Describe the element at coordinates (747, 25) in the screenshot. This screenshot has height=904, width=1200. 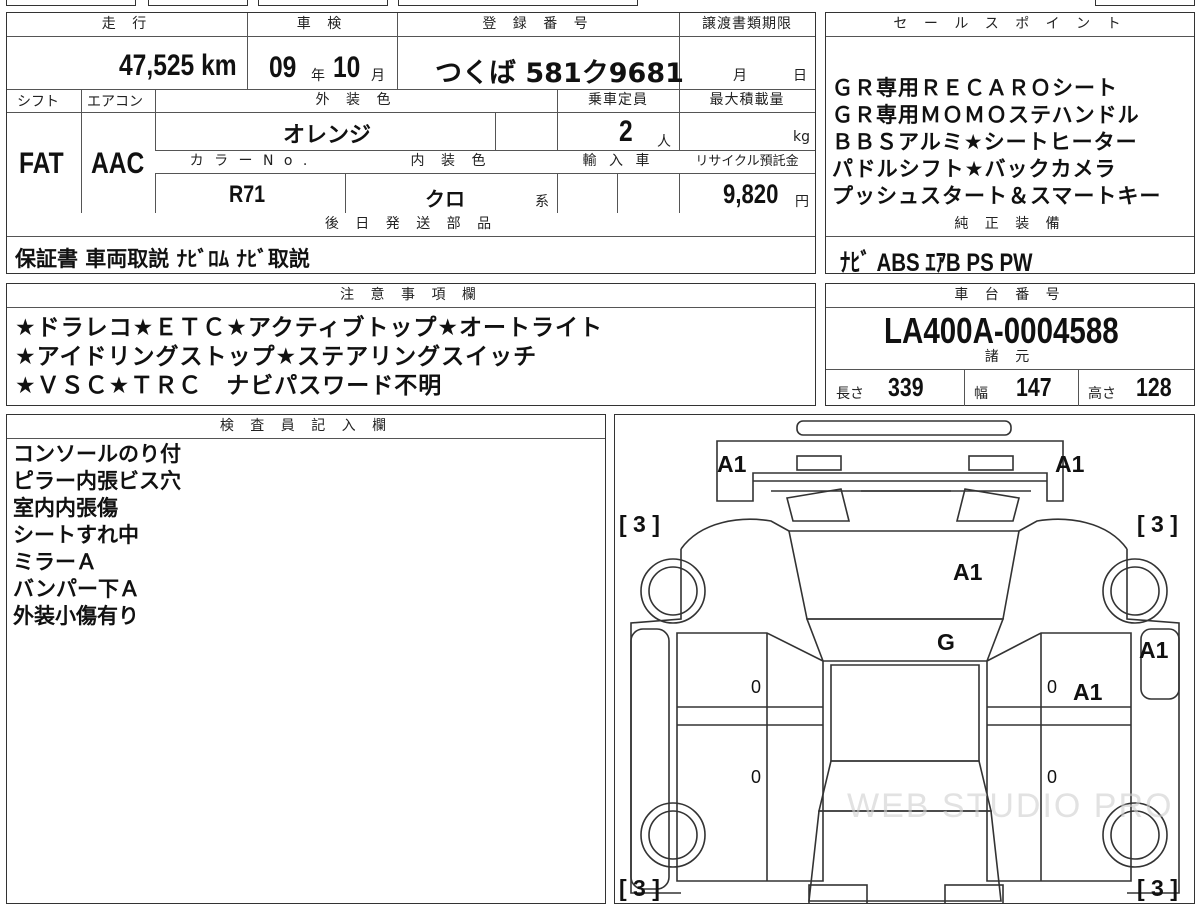
I see `deadline-header: 譲渡書類期限` at that location.